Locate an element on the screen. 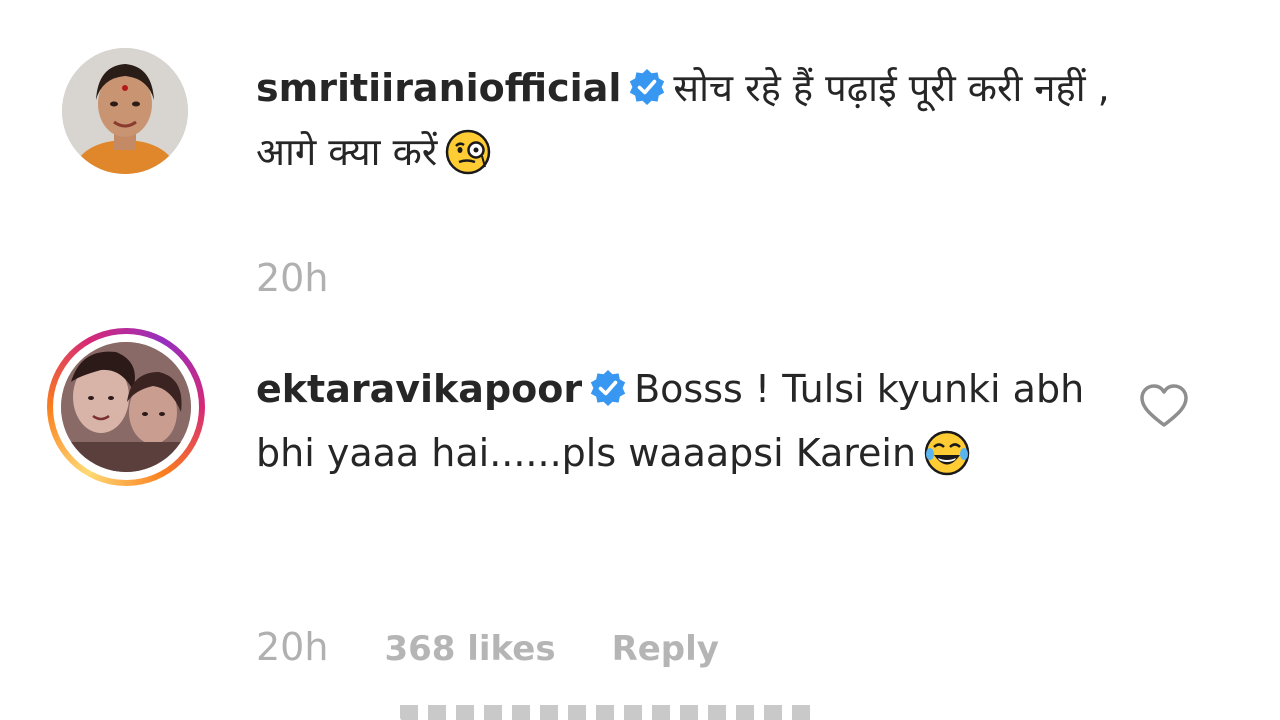 Image resolution: width=1280 pixels, height=720 pixels. avatar-ring-gap is located at coordinates (126, 407).